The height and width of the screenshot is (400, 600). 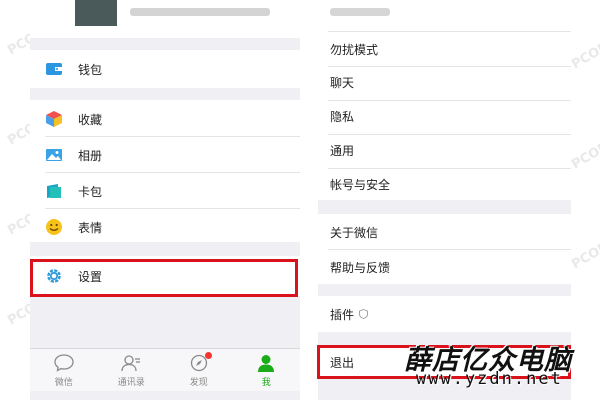 I want to click on profile-name-blurred, so click(x=200, y=12).